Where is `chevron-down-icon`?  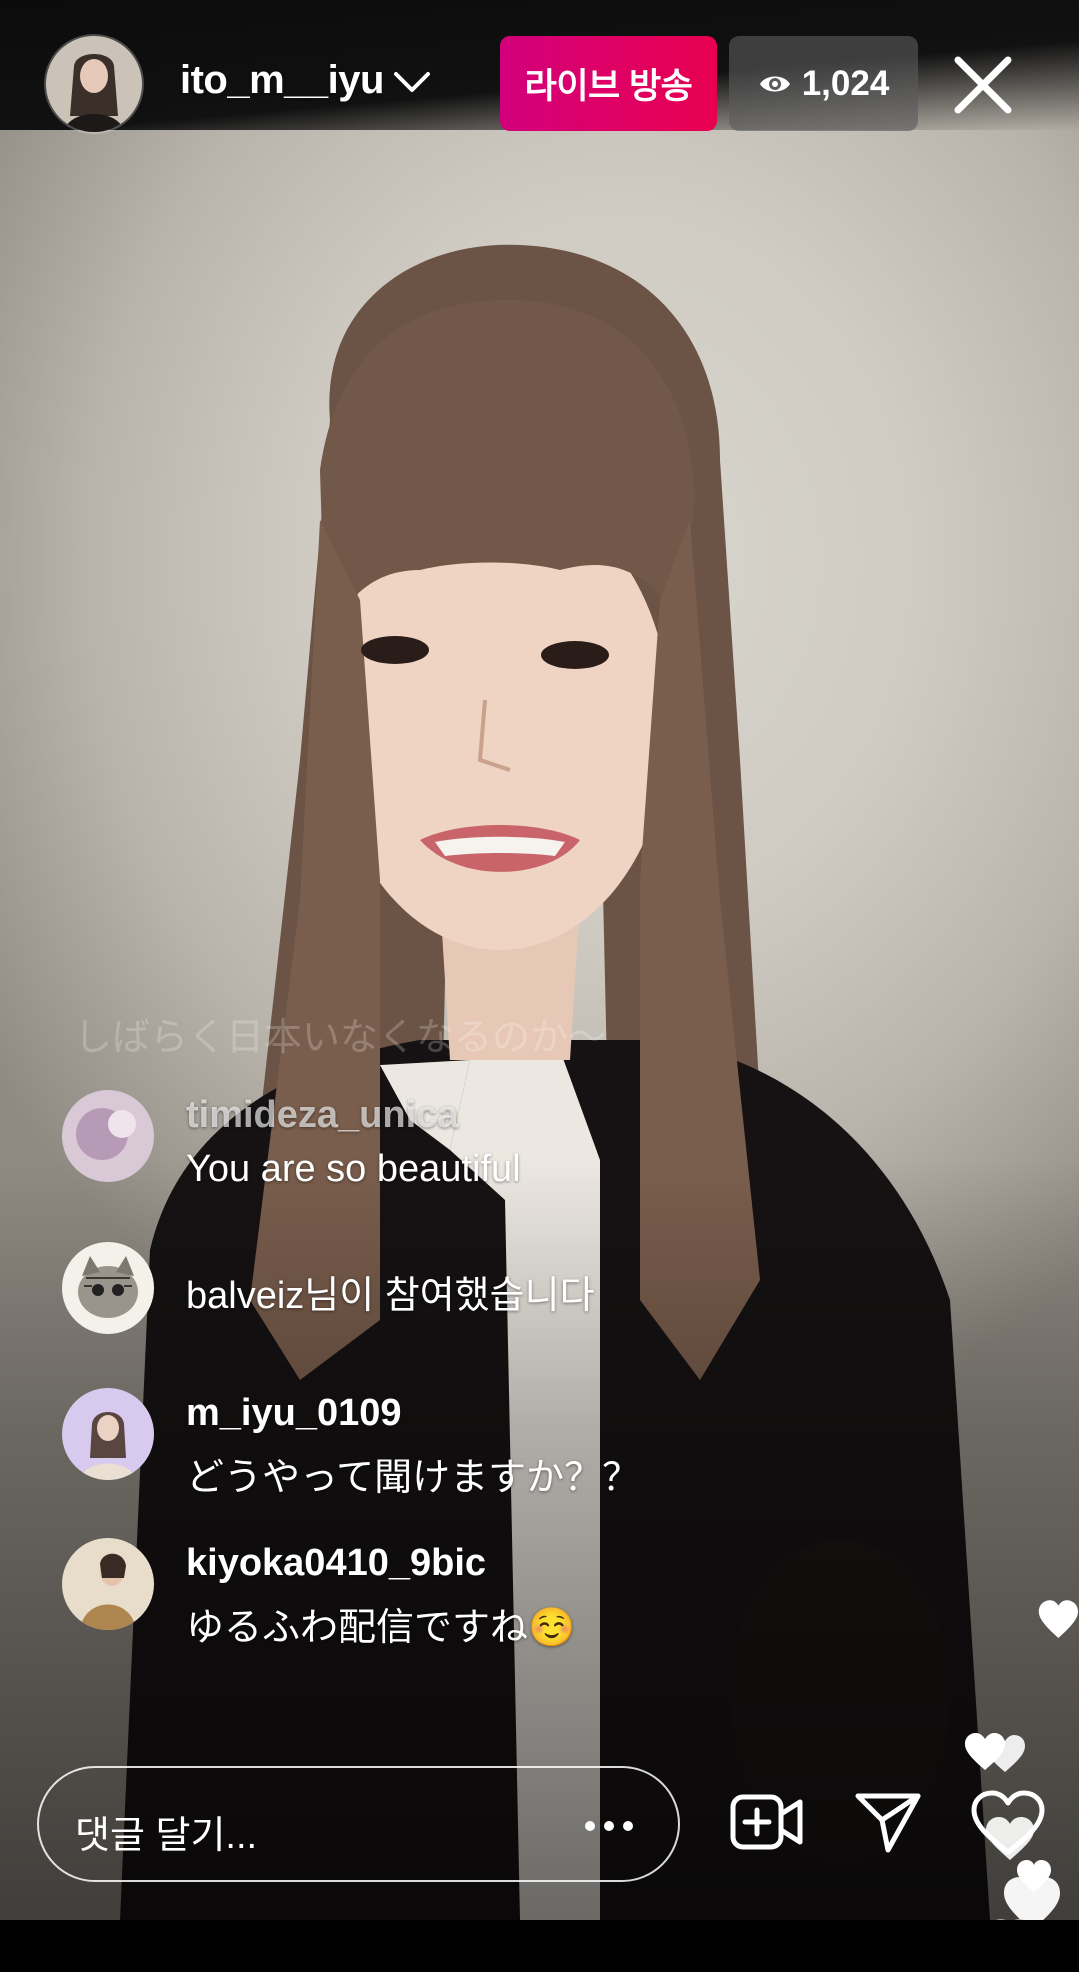
chevron-down-icon is located at coordinates (412, 82).